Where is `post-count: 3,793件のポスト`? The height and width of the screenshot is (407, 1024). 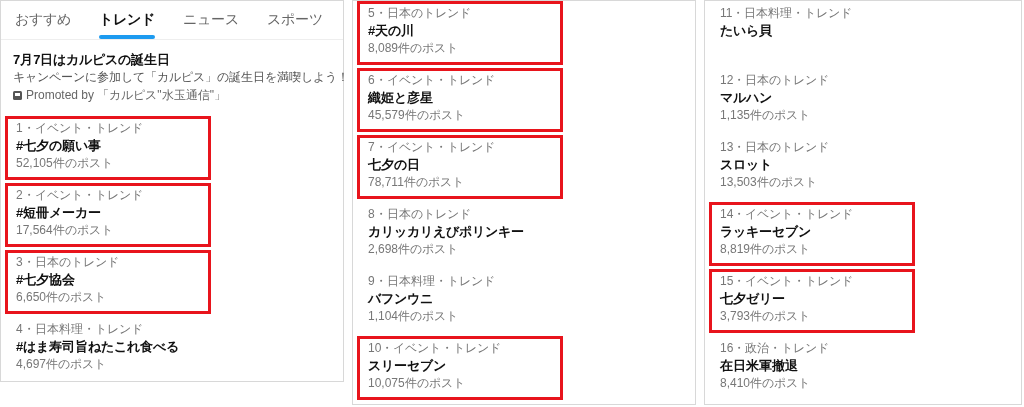 post-count: 3,793件のポスト is located at coordinates (766, 316).